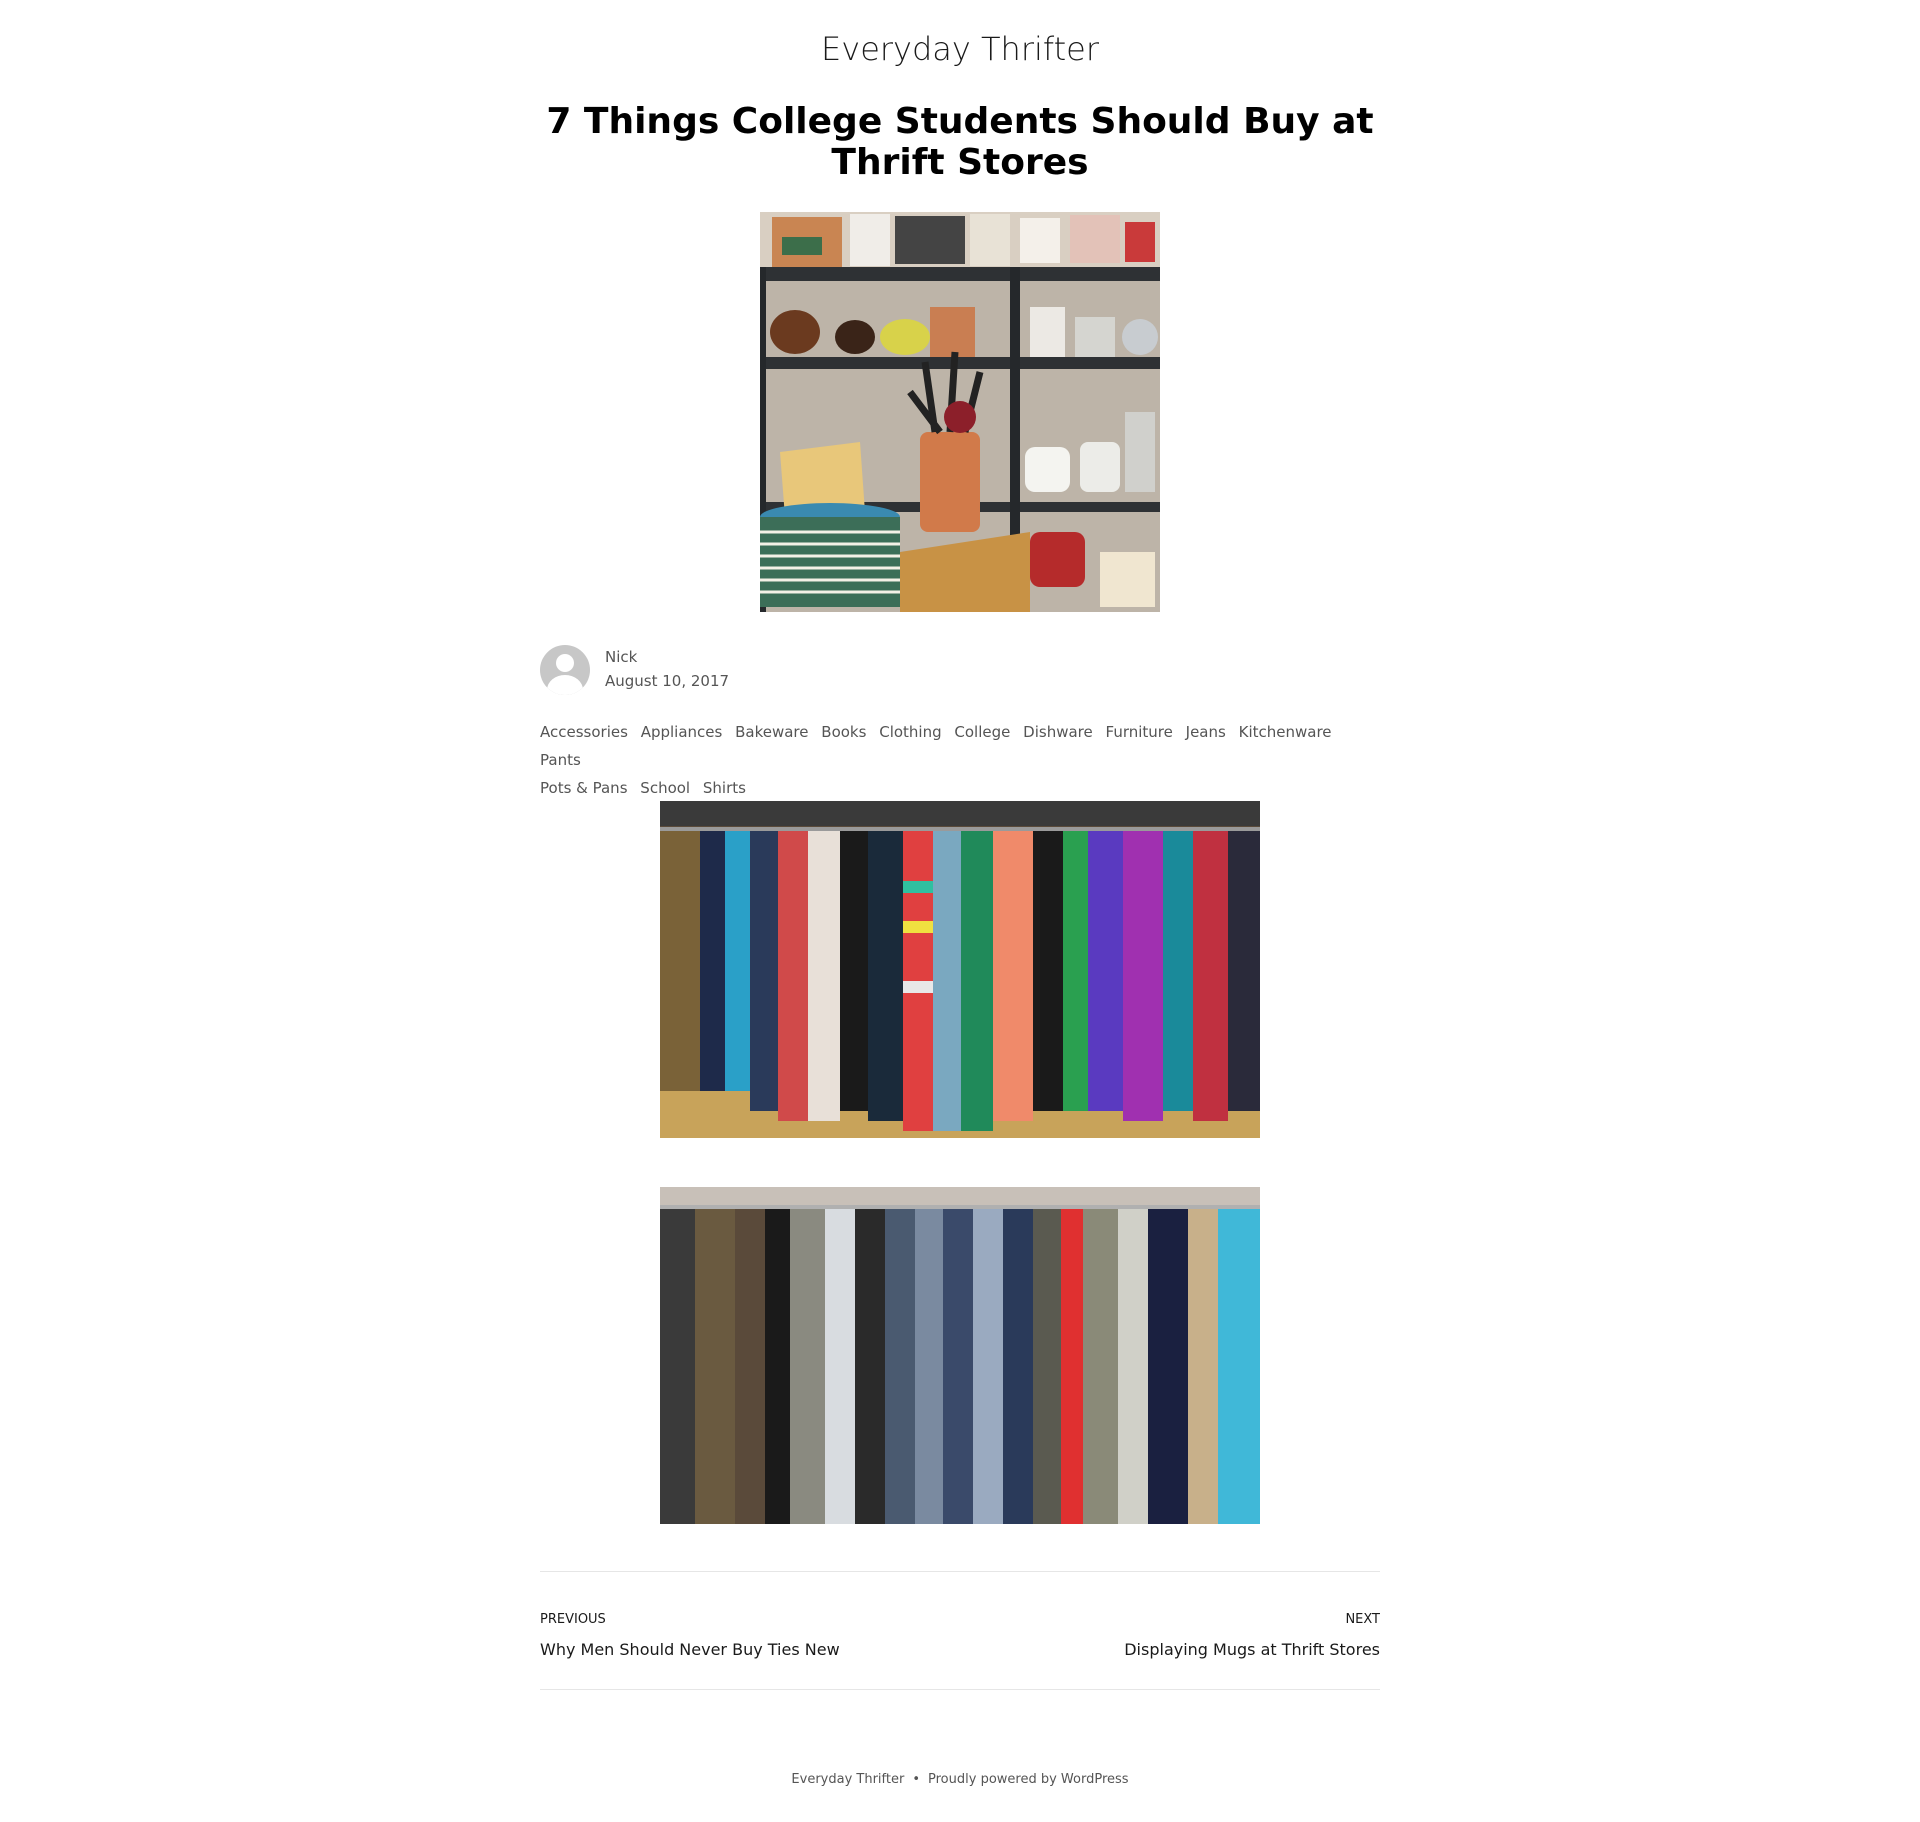  I want to click on tag-link: Furniture, so click(1139, 732).